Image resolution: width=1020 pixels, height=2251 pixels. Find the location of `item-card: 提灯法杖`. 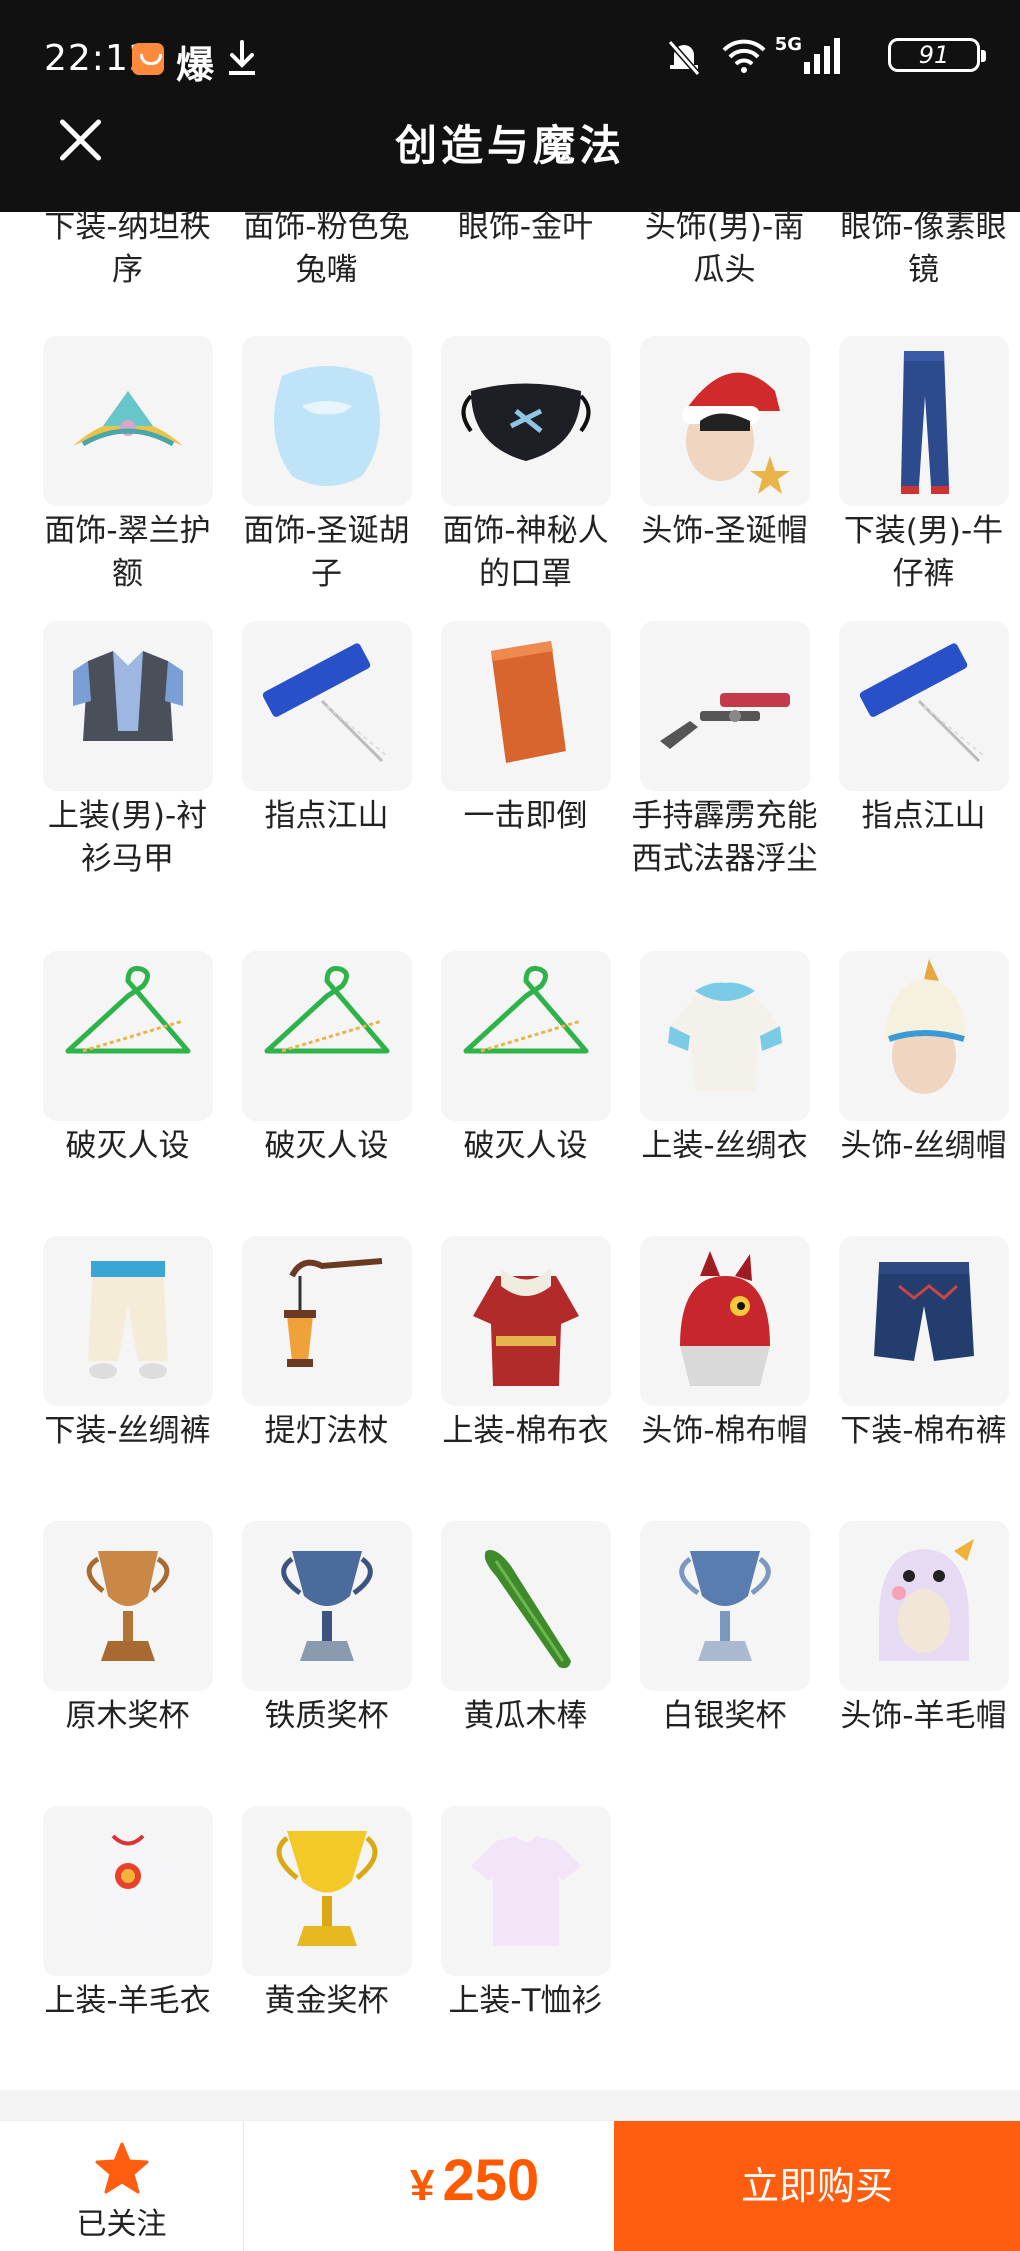

item-card: 提灯法杖 is located at coordinates (326, 1344).